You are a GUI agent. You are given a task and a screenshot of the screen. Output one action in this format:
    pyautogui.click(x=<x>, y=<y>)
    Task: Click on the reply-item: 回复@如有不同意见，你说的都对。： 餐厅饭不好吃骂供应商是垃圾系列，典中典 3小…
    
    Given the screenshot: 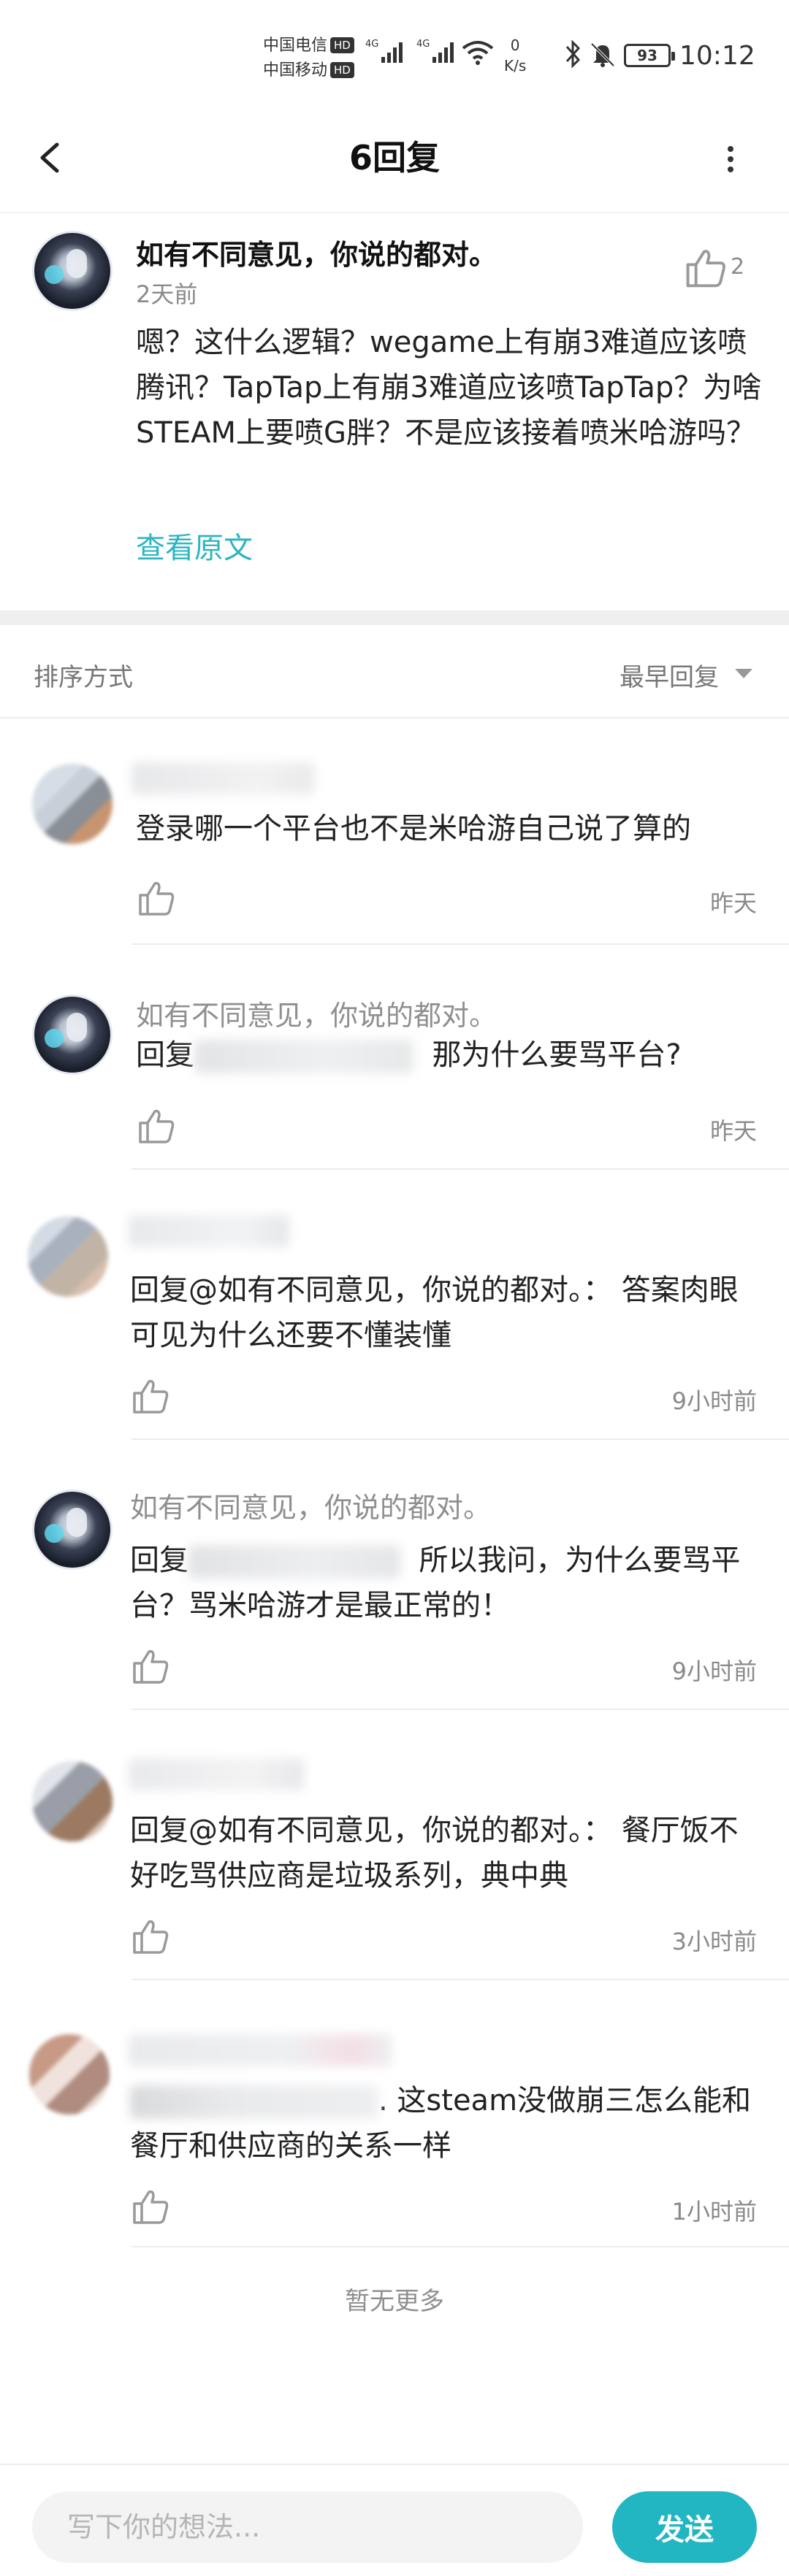 What is the action you would take?
    pyautogui.click(x=394, y=1845)
    